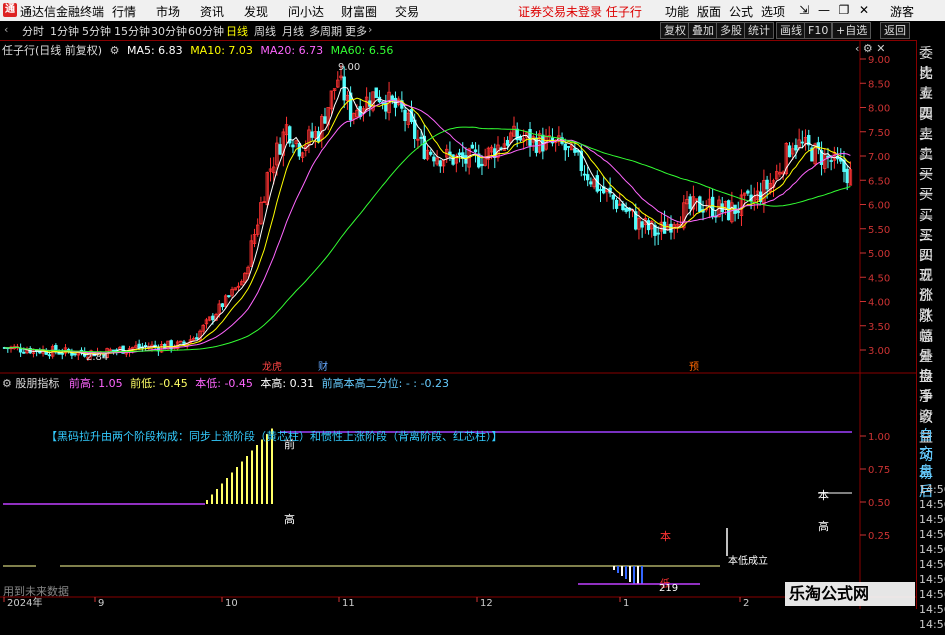  What do you see at coordinates (132, 31) in the screenshot?
I see `tab-15min: 15分钟` at bounding box center [132, 31].